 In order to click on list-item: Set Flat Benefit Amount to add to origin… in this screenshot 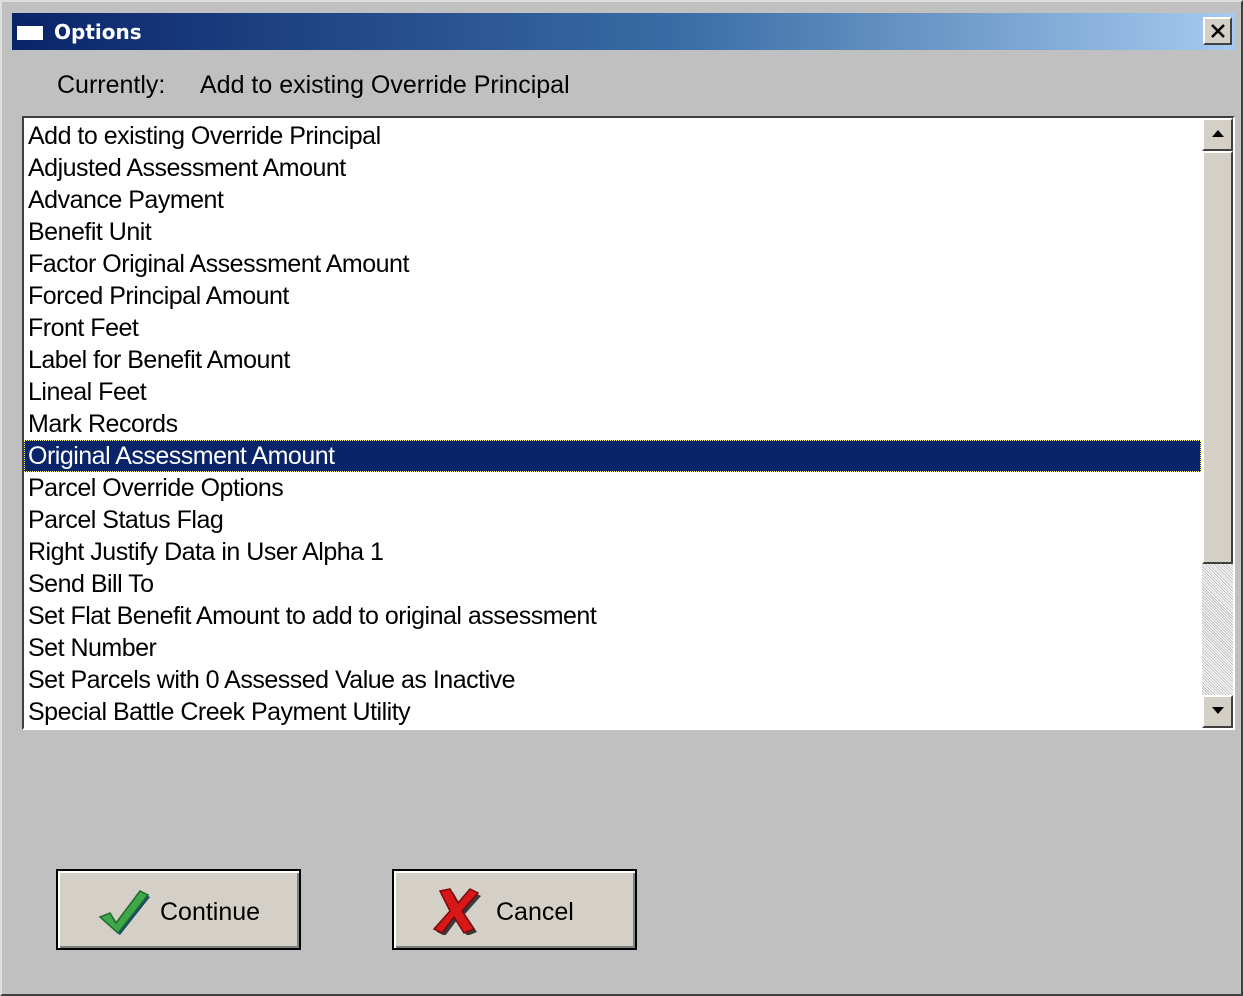, I will do `click(612, 616)`.